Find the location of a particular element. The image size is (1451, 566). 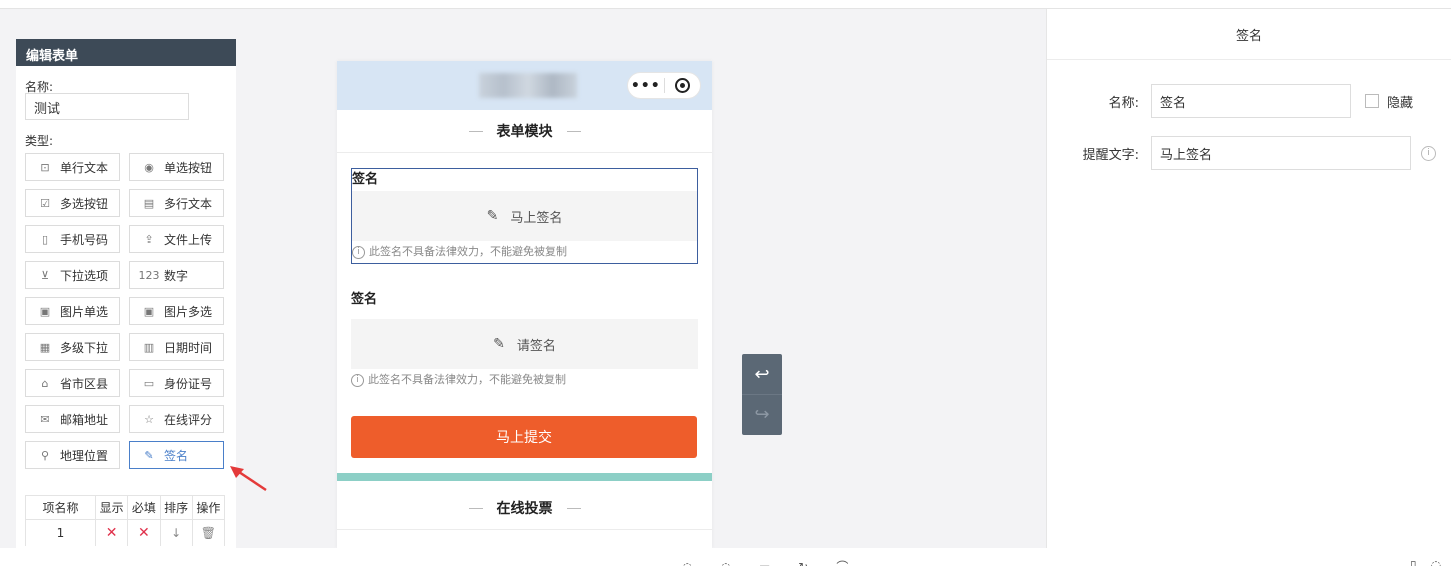

type-button-calendar: ▥ 日期时间 is located at coordinates (176, 347).